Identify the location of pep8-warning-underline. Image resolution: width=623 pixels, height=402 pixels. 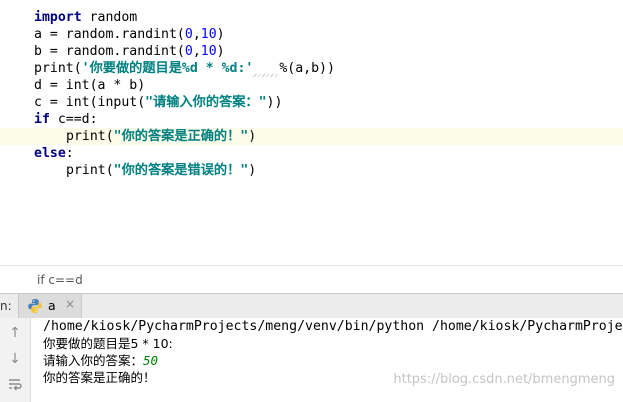
(266, 72).